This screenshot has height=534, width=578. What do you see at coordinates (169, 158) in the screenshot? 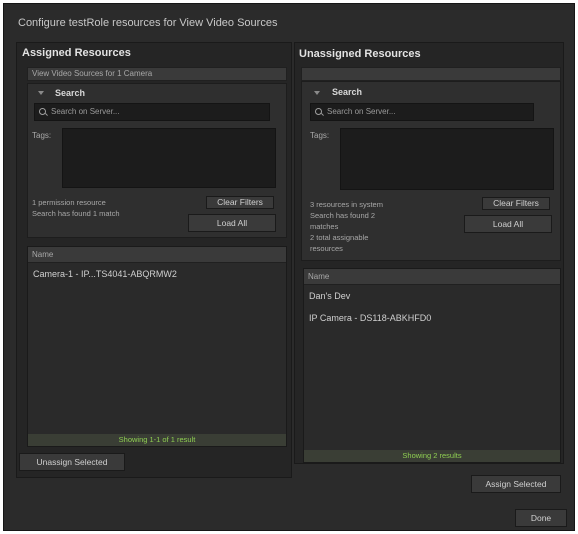
I see `assigned-tags-field` at bounding box center [169, 158].